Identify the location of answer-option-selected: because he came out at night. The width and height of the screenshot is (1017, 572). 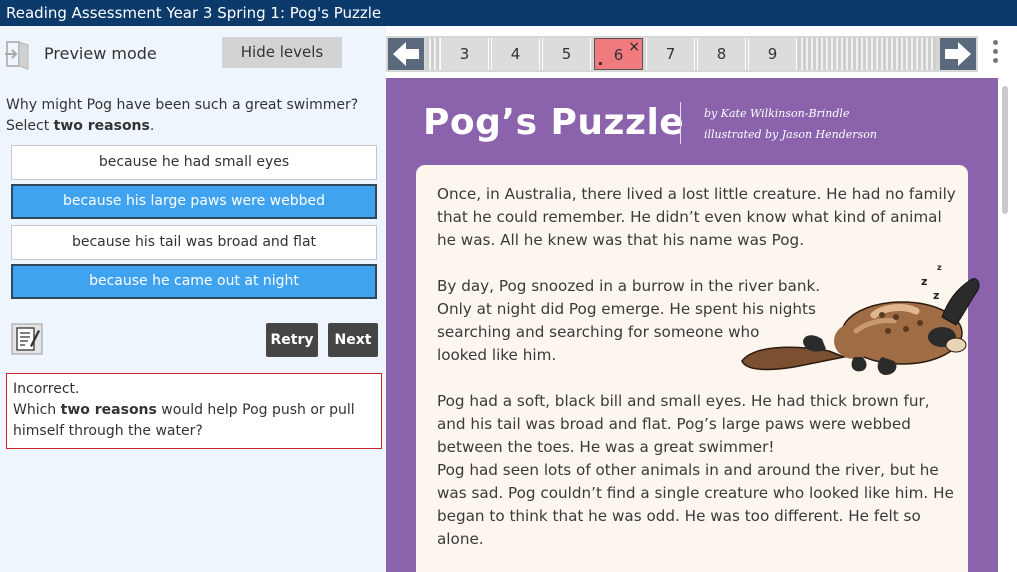
(194, 281).